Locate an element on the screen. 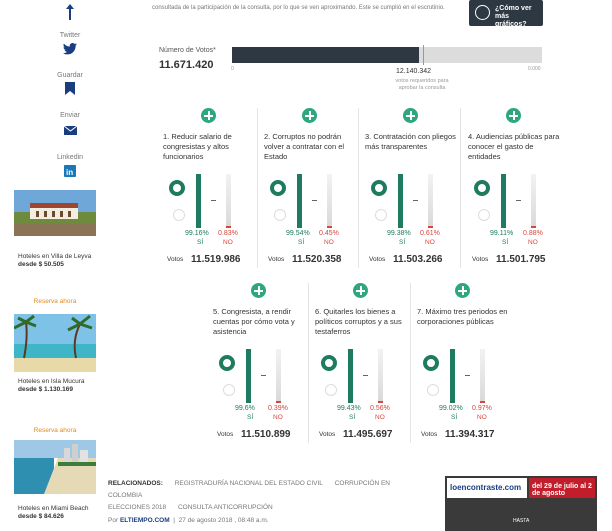 The height and width of the screenshot is (531, 612). ad-caption: Hoteles en Miami Beach desde $ 84.626 is located at coordinates (60, 513).